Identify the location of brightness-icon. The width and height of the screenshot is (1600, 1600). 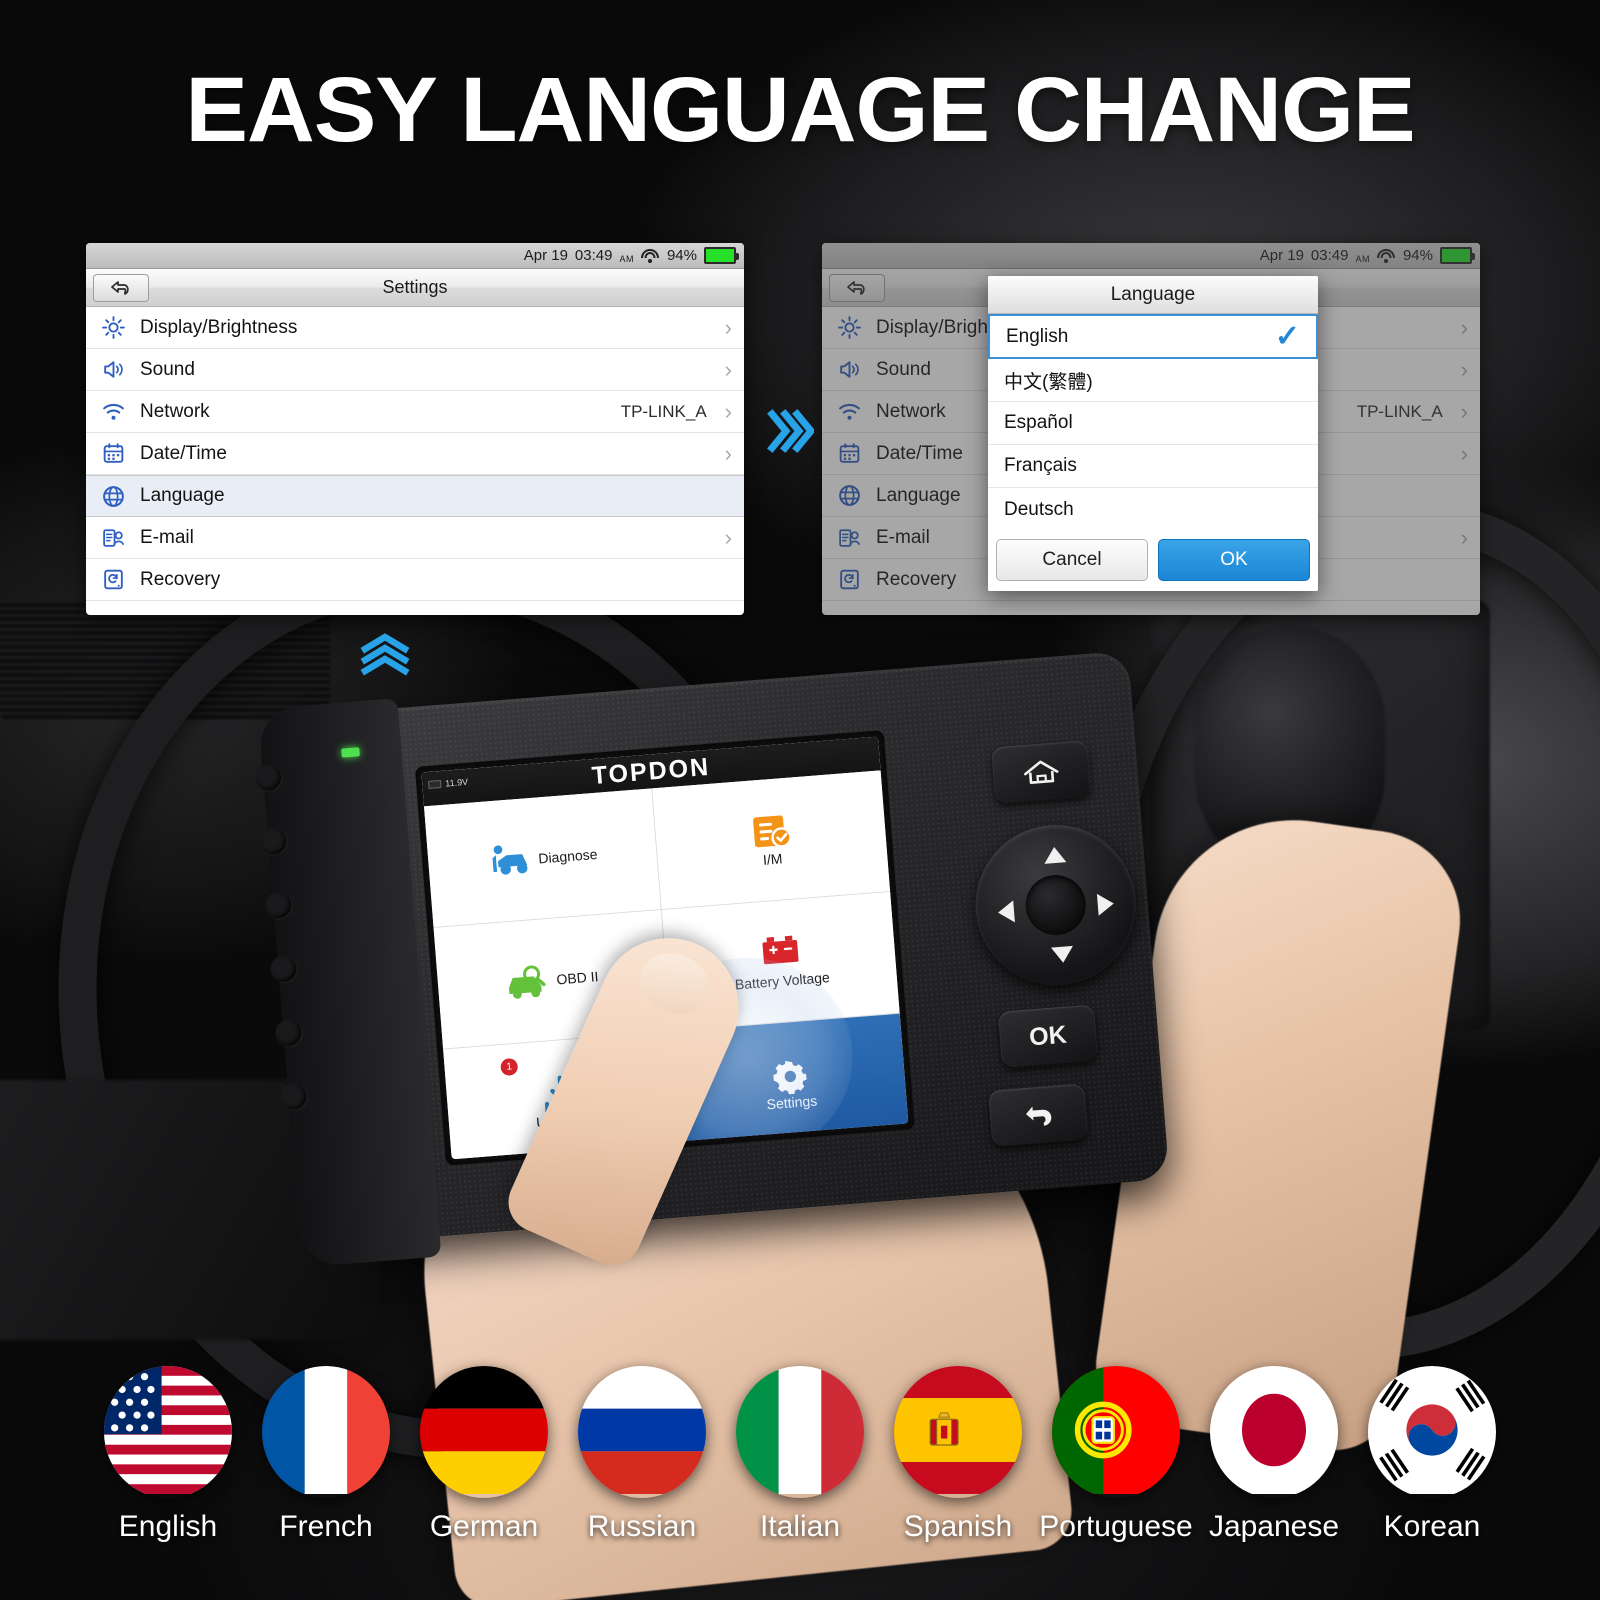
(113, 328).